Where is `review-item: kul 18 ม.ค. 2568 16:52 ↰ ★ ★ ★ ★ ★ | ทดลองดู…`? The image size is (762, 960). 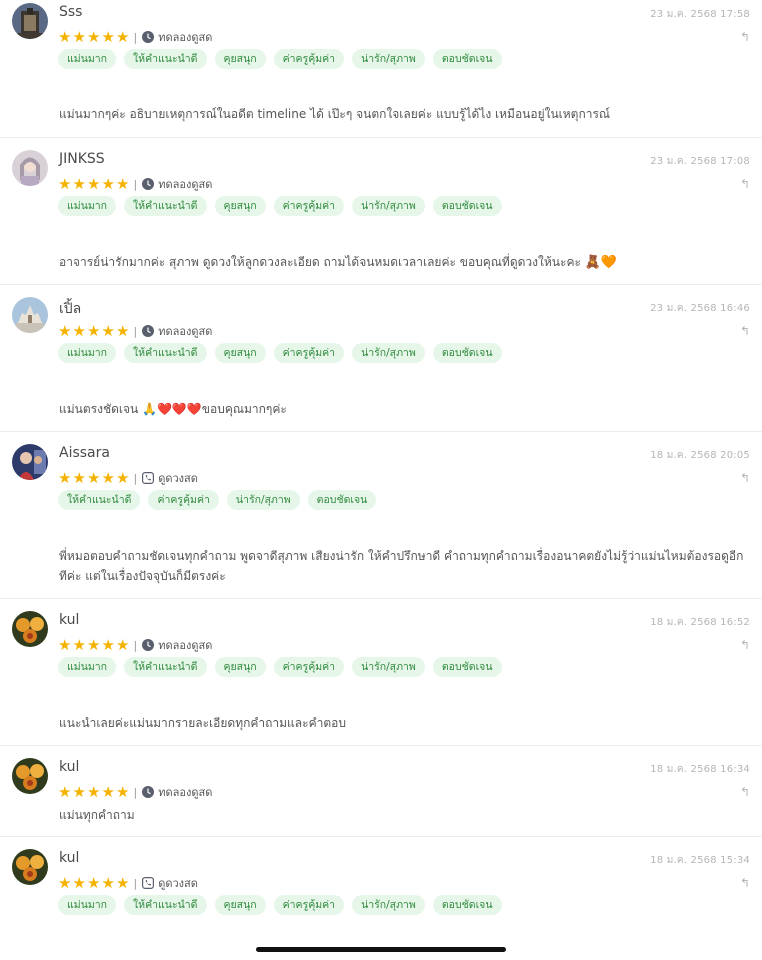
review-item: kul 18 ม.ค. 2568 16:52 ↰ ★ ★ ★ ★ ★ | ทดลองดู… is located at coordinates (381, 677).